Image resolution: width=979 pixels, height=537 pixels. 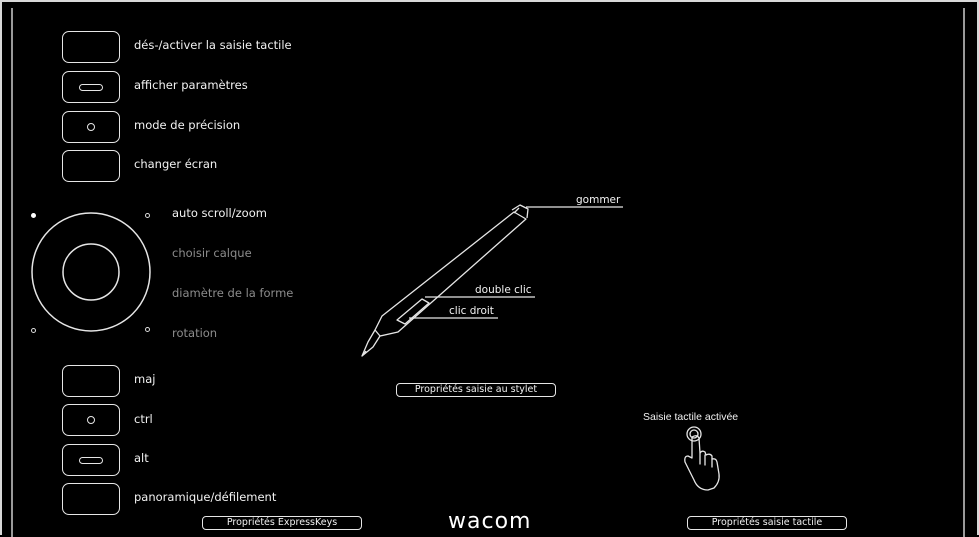 I want to click on touch-hand-icon, so click(x=702, y=458).